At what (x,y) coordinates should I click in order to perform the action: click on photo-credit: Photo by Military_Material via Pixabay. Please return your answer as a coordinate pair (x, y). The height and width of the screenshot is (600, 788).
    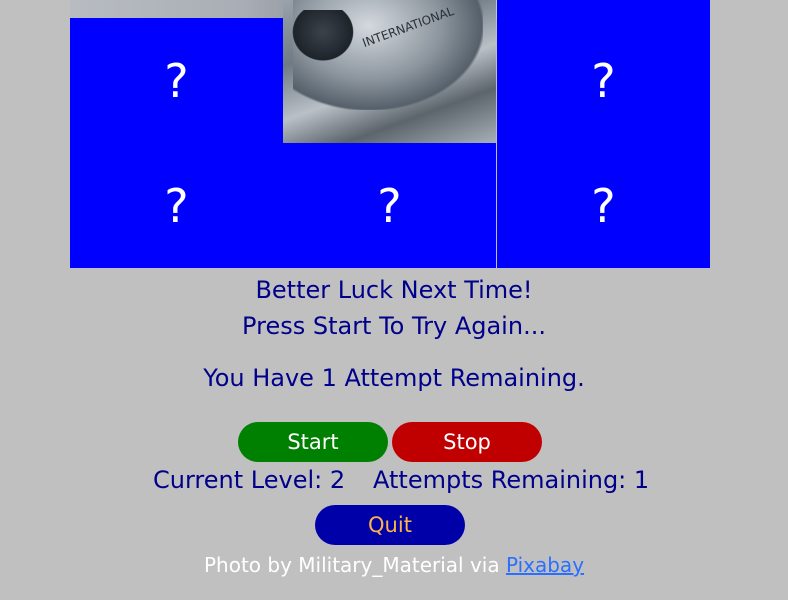
    Looking at the image, I should click on (394, 565).